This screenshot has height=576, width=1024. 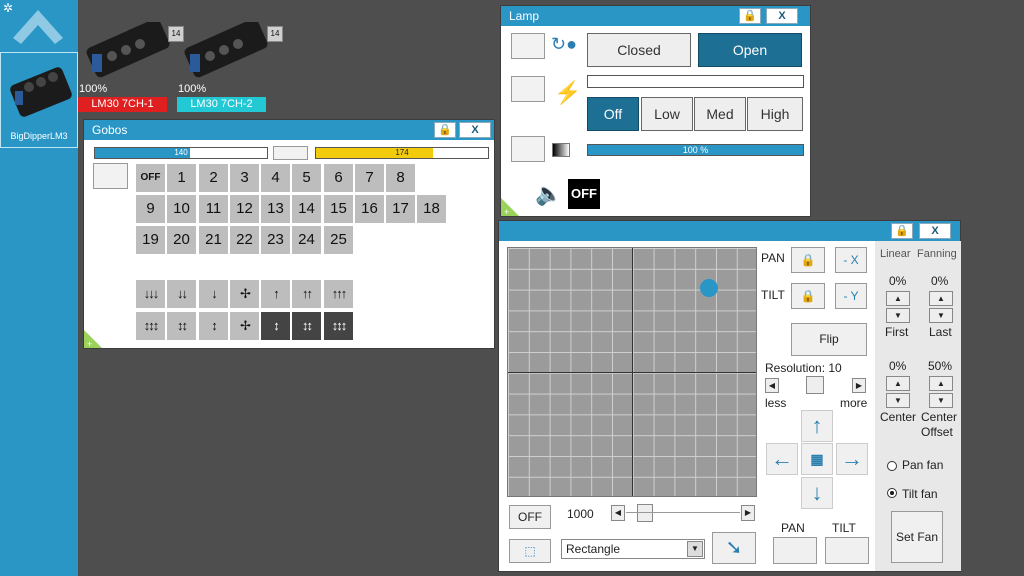 What do you see at coordinates (782, 459) in the screenshot?
I see `arrow-left-icon: ←` at bounding box center [782, 459].